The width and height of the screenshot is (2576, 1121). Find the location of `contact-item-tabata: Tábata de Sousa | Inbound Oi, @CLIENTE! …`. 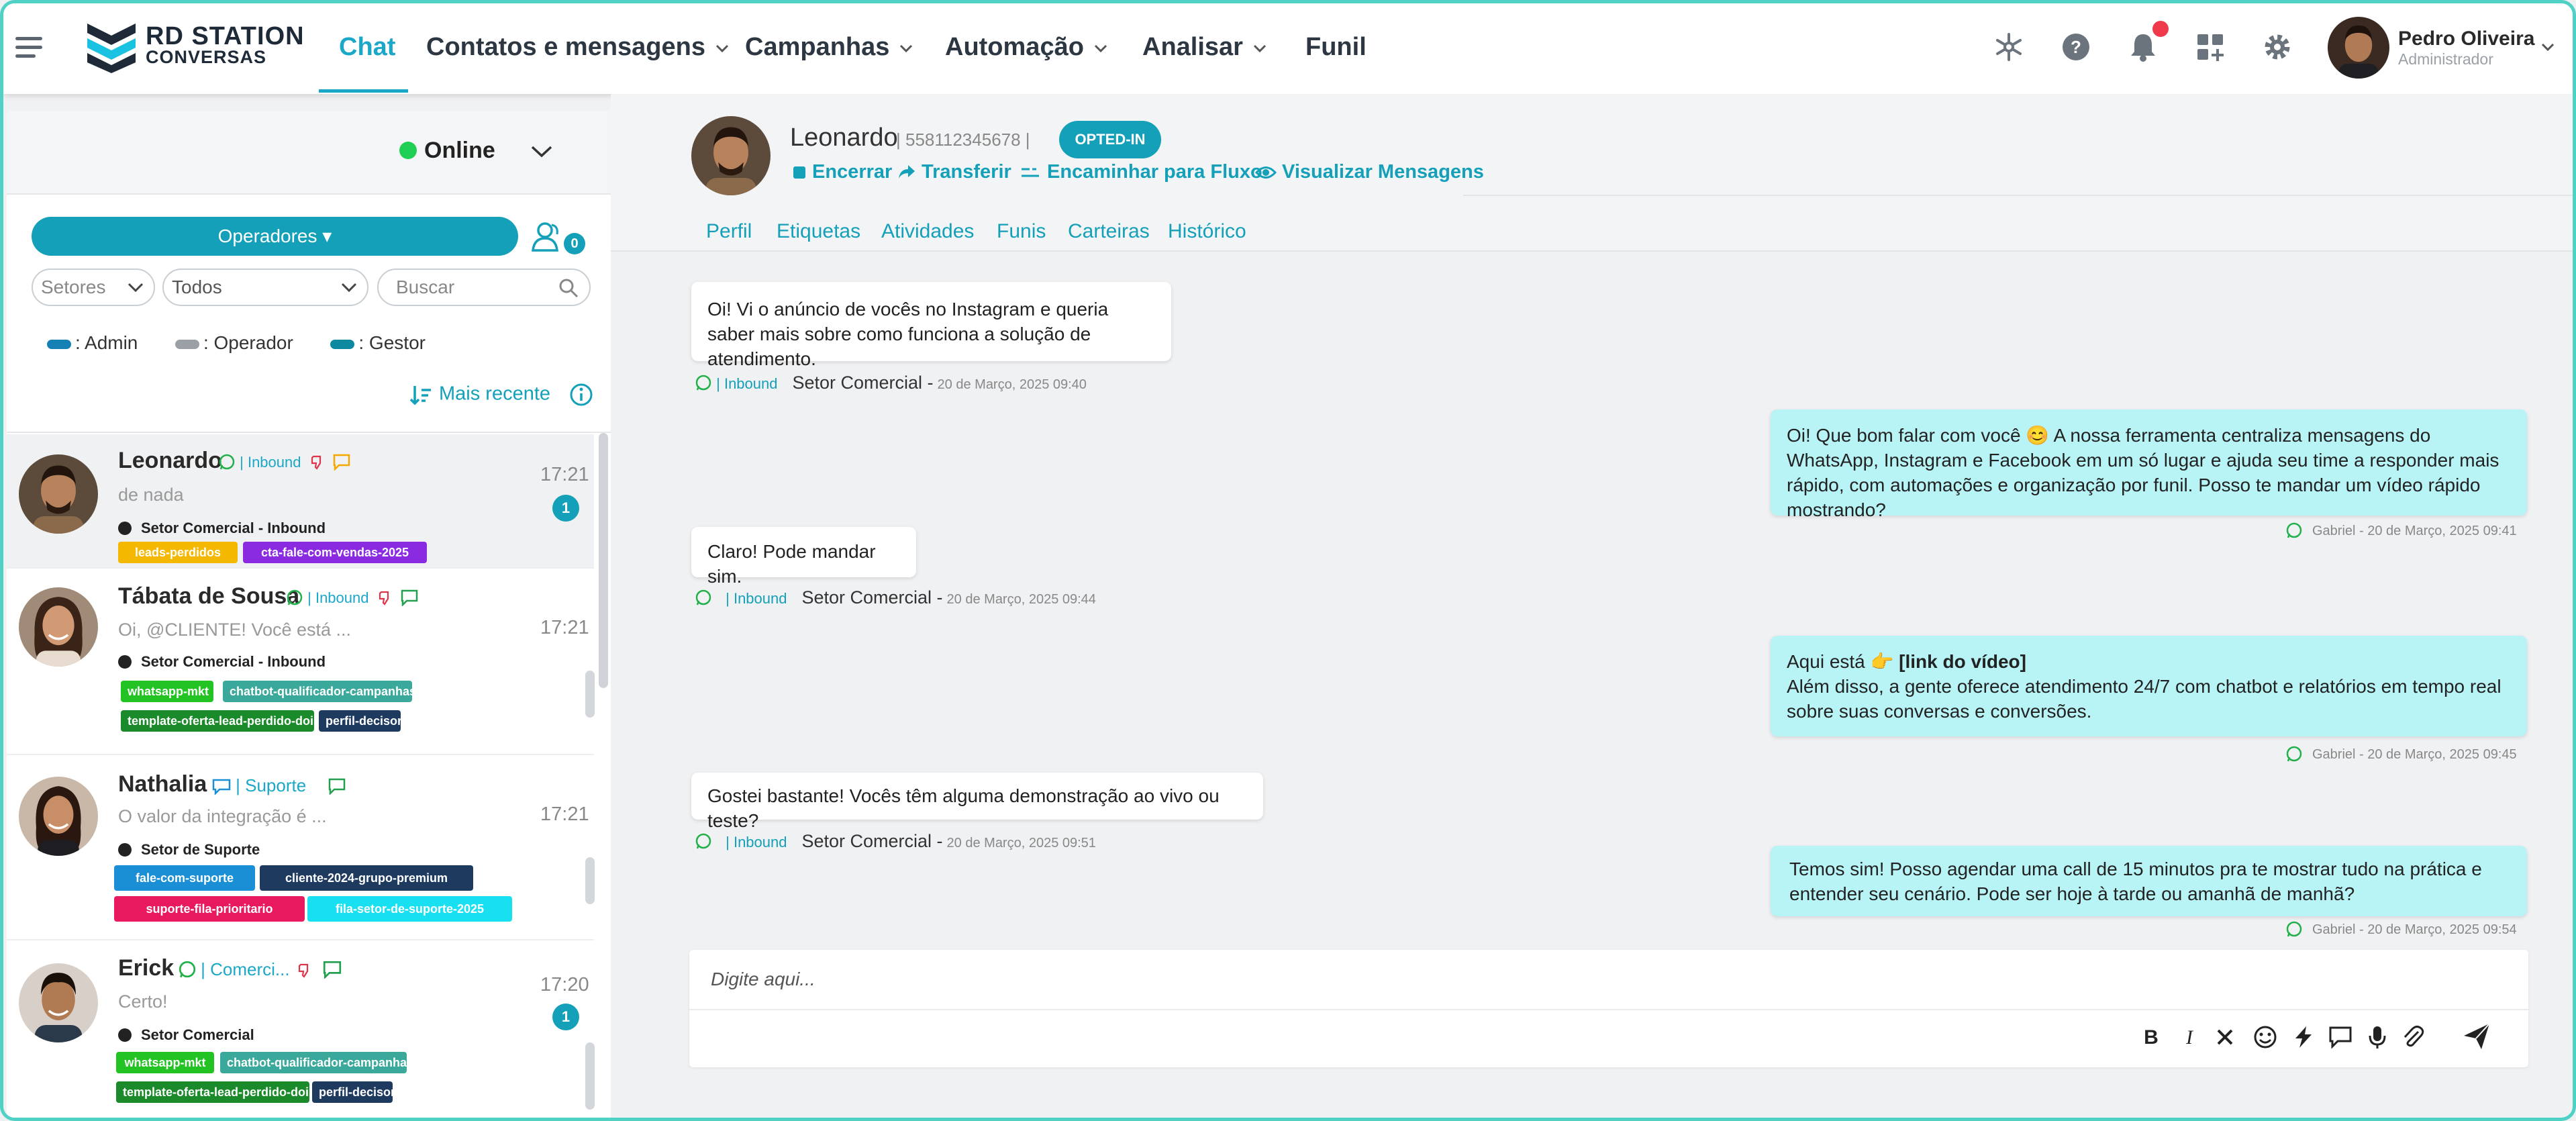

contact-item-tabata: Tábata de Sousa | Inbound Oi, @CLIENTE! … is located at coordinates (301, 662).